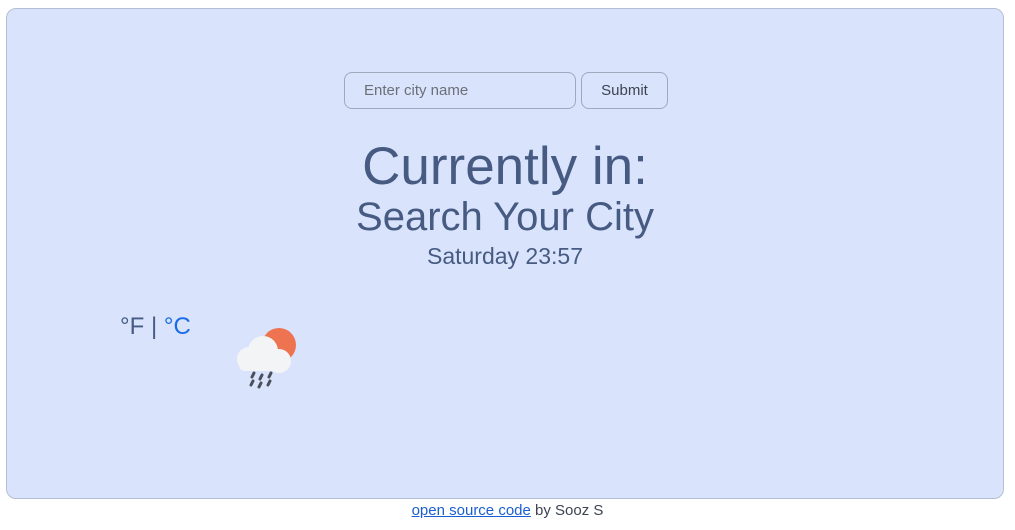  Describe the element at coordinates (505, 217) in the screenshot. I see `city-name: Search Your City` at that location.